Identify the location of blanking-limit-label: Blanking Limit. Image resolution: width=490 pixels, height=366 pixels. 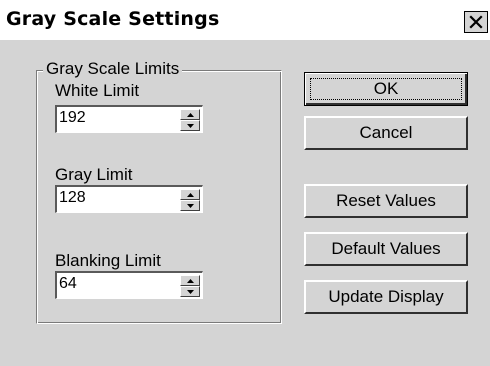
(108, 260).